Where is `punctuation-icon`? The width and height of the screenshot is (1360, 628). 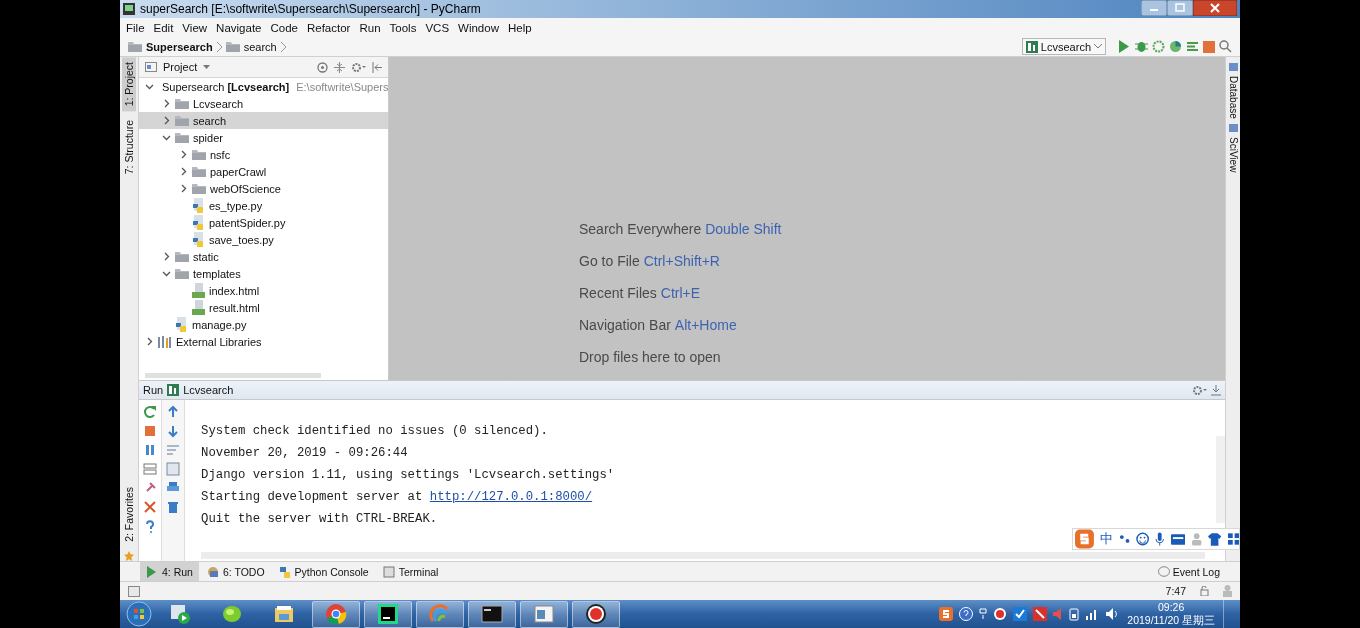 punctuation-icon is located at coordinates (1124, 539).